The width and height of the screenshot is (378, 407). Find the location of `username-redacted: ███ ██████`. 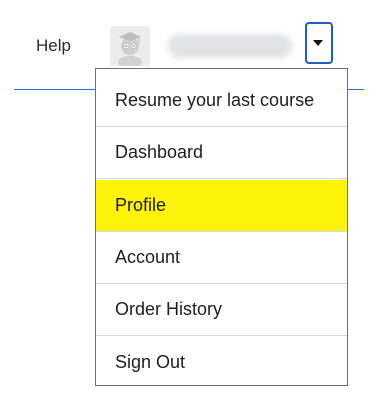

username-redacted: ███ ██████ is located at coordinates (230, 46).